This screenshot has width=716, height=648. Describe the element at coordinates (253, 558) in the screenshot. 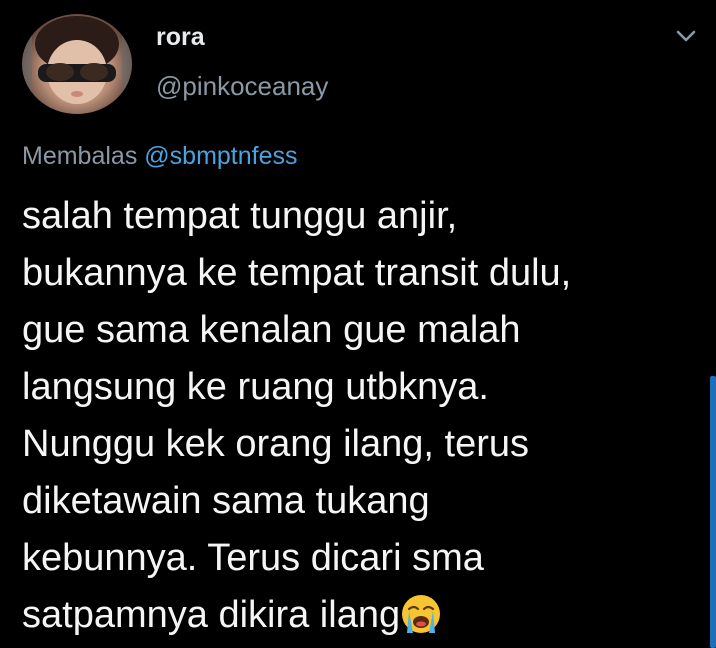

I see `tweet-text-line: kebunnya. Terus dicari sma` at that location.